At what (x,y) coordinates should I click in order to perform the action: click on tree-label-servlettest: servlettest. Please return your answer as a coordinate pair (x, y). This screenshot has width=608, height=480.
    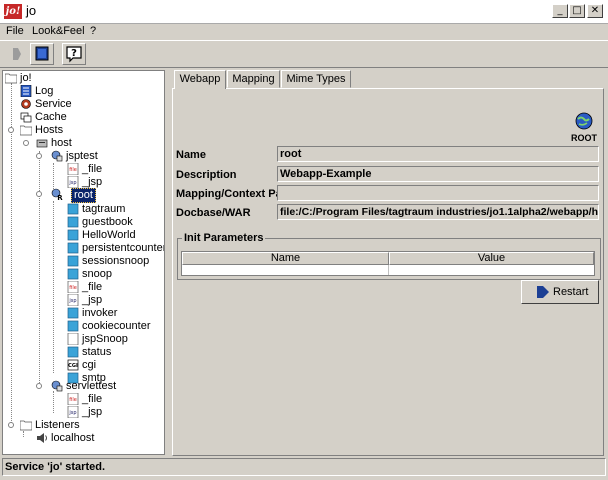
    Looking at the image, I should click on (91, 386).